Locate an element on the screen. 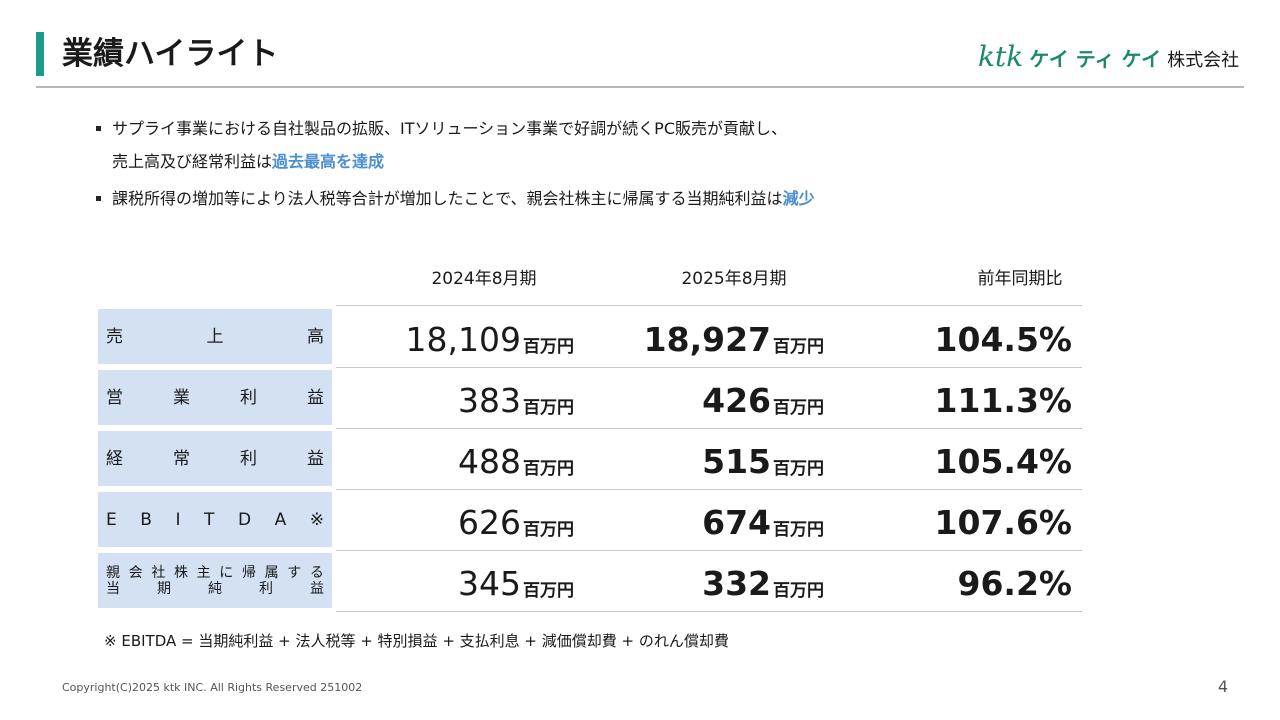  value-prev-ebitda: 626 百万円 is located at coordinates (457, 522).